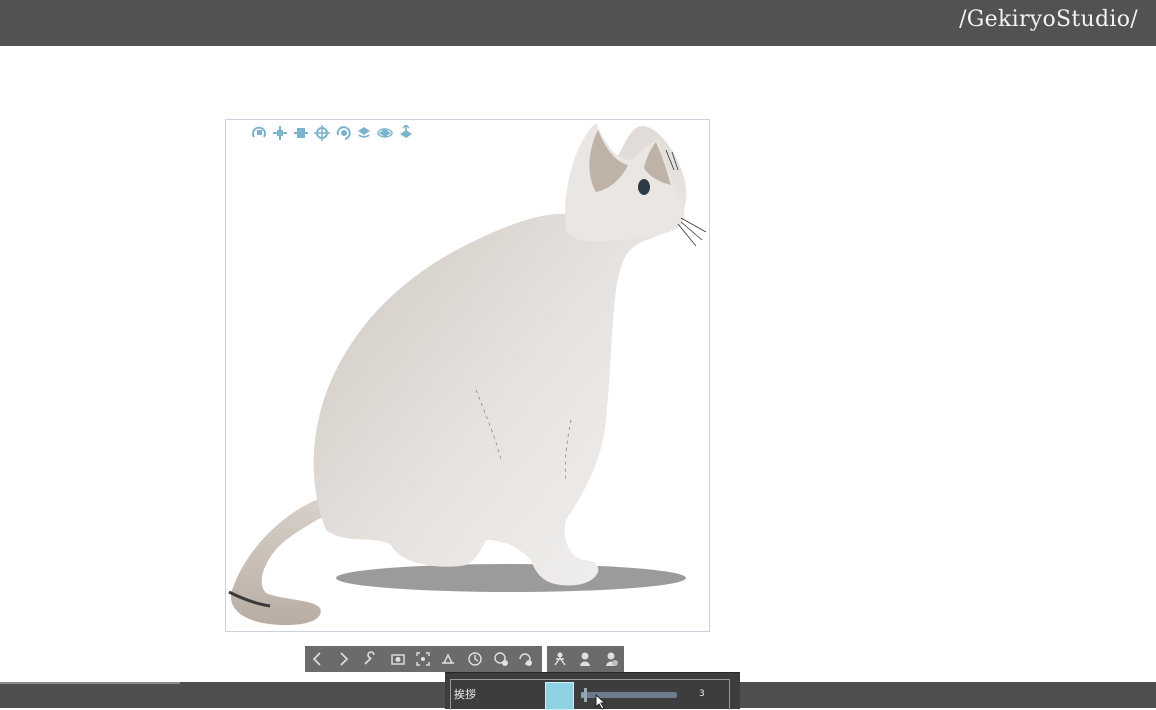 The image size is (1156, 710). Describe the element at coordinates (1048, 19) in the screenshot. I see `brand-text: /GekiryoStudio/` at that location.